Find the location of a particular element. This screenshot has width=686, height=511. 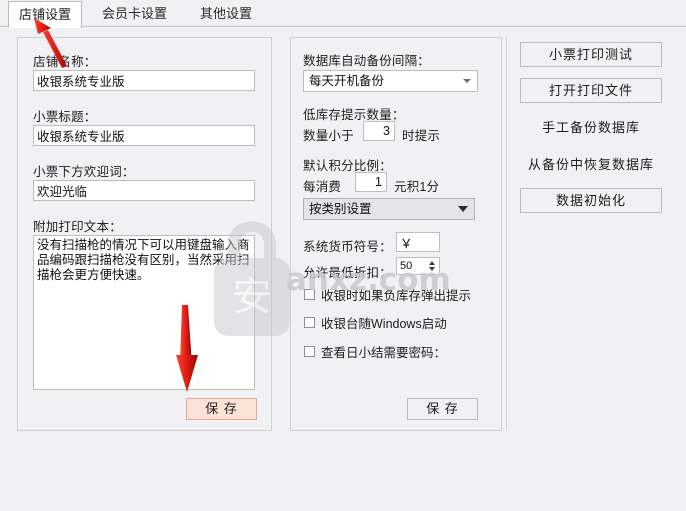

reset-data-button: 数据初始化 is located at coordinates (591, 200).